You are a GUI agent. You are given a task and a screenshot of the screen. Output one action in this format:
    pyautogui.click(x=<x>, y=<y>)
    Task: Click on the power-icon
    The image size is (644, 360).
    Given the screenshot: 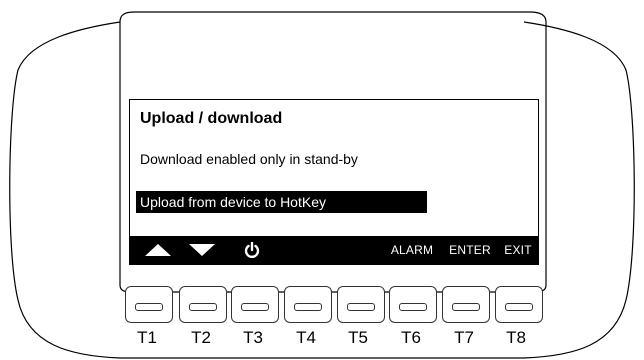 What is the action you would take?
    pyautogui.click(x=252, y=250)
    